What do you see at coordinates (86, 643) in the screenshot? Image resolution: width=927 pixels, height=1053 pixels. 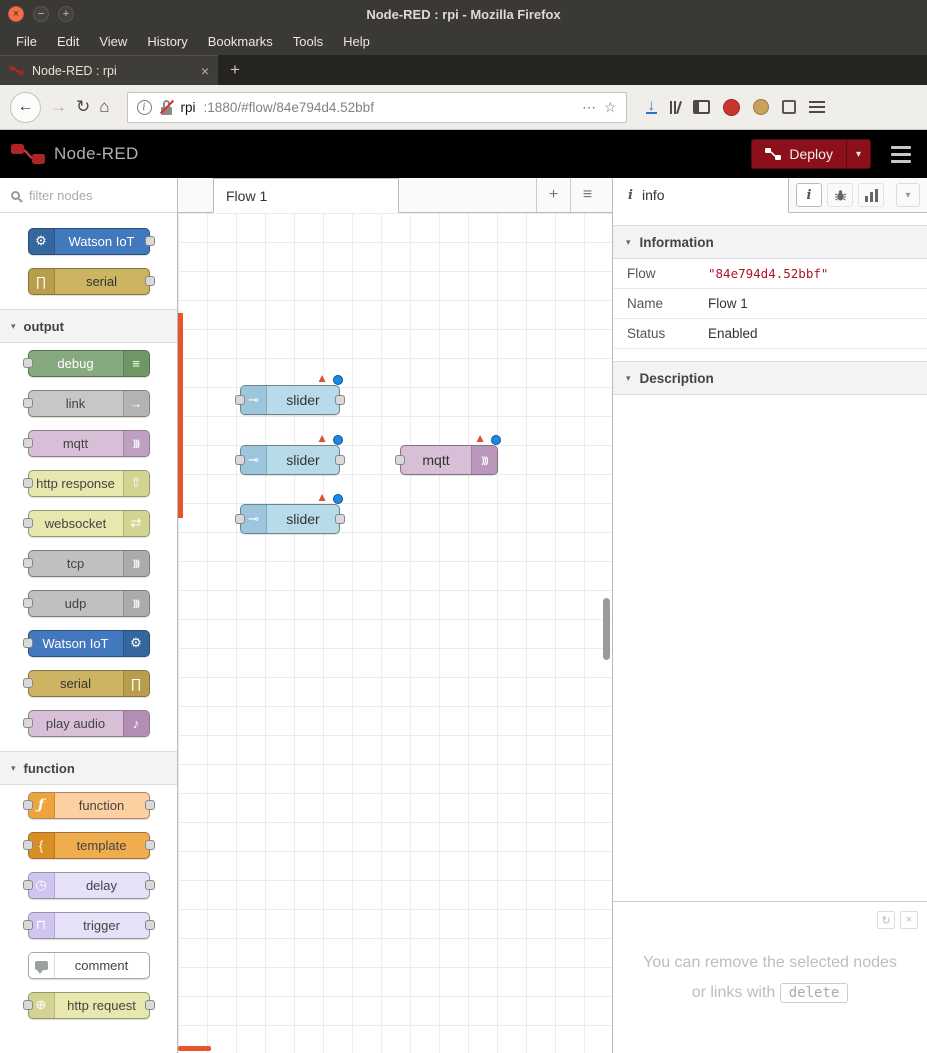 I see `palette-node-watson-iot: Watson IoT ⚙` at bounding box center [86, 643].